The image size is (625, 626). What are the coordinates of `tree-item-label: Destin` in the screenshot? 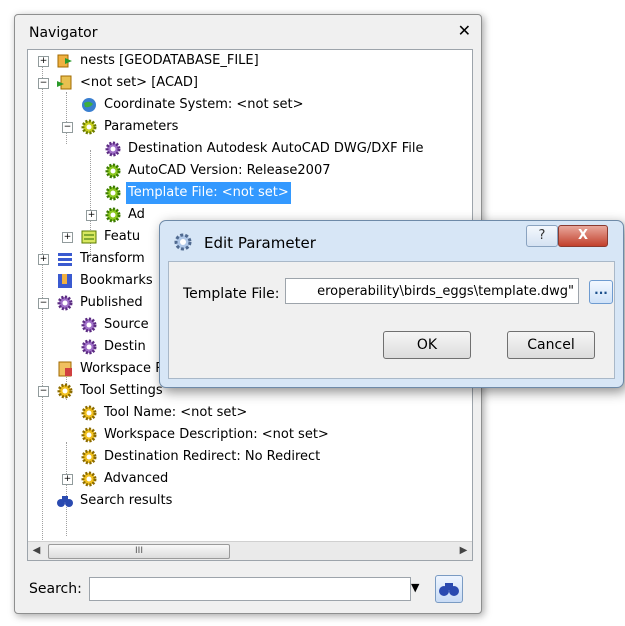 It's located at (125, 346).